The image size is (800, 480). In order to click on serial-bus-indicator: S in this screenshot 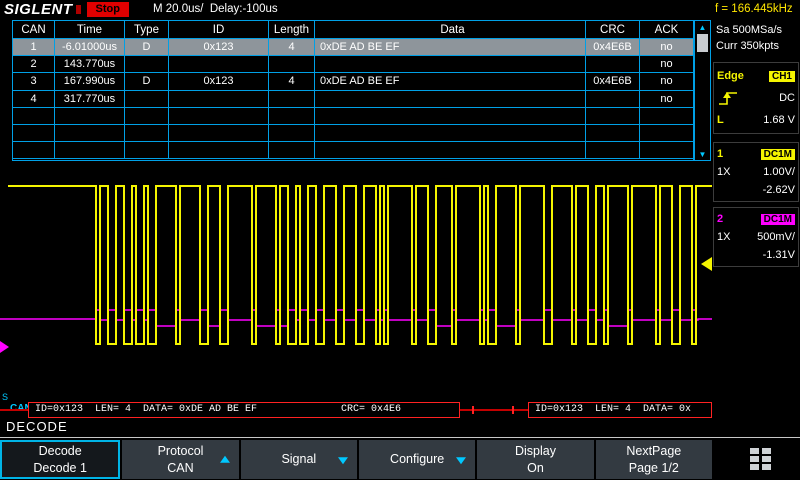, I will do `click(5, 397)`.